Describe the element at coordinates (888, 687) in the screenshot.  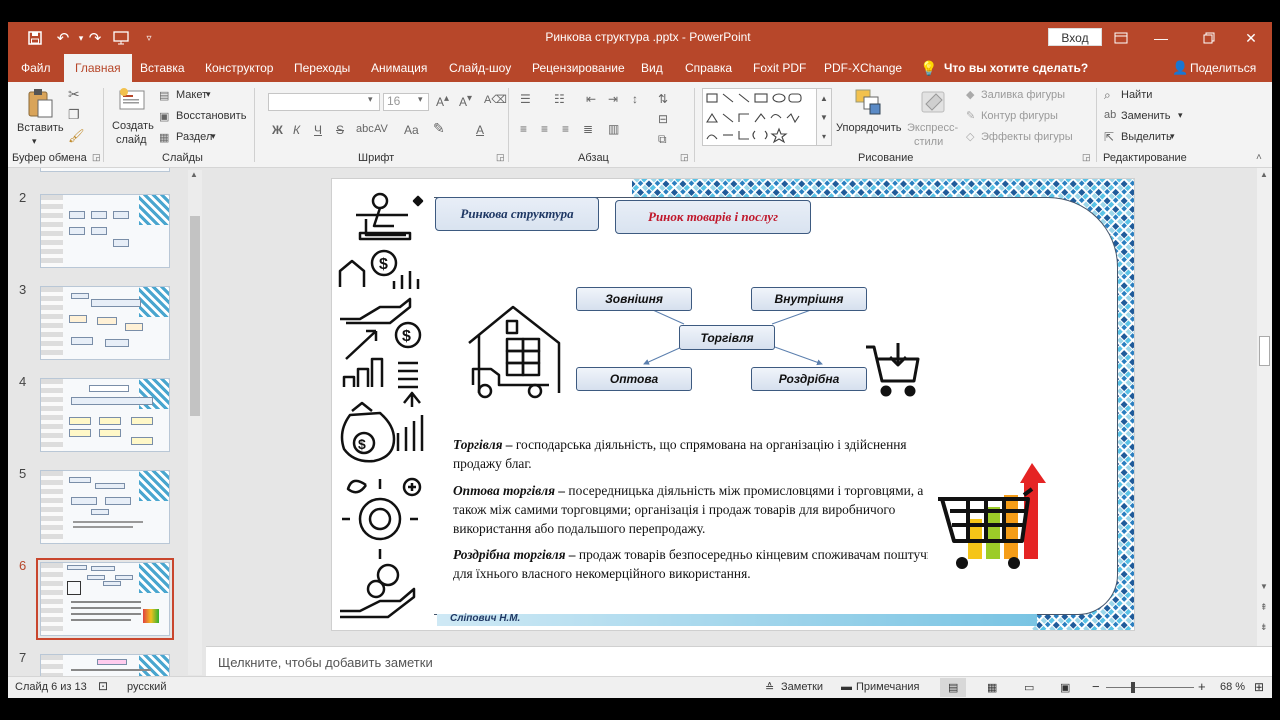
I see `comments-toggle-button: Примечания` at that location.